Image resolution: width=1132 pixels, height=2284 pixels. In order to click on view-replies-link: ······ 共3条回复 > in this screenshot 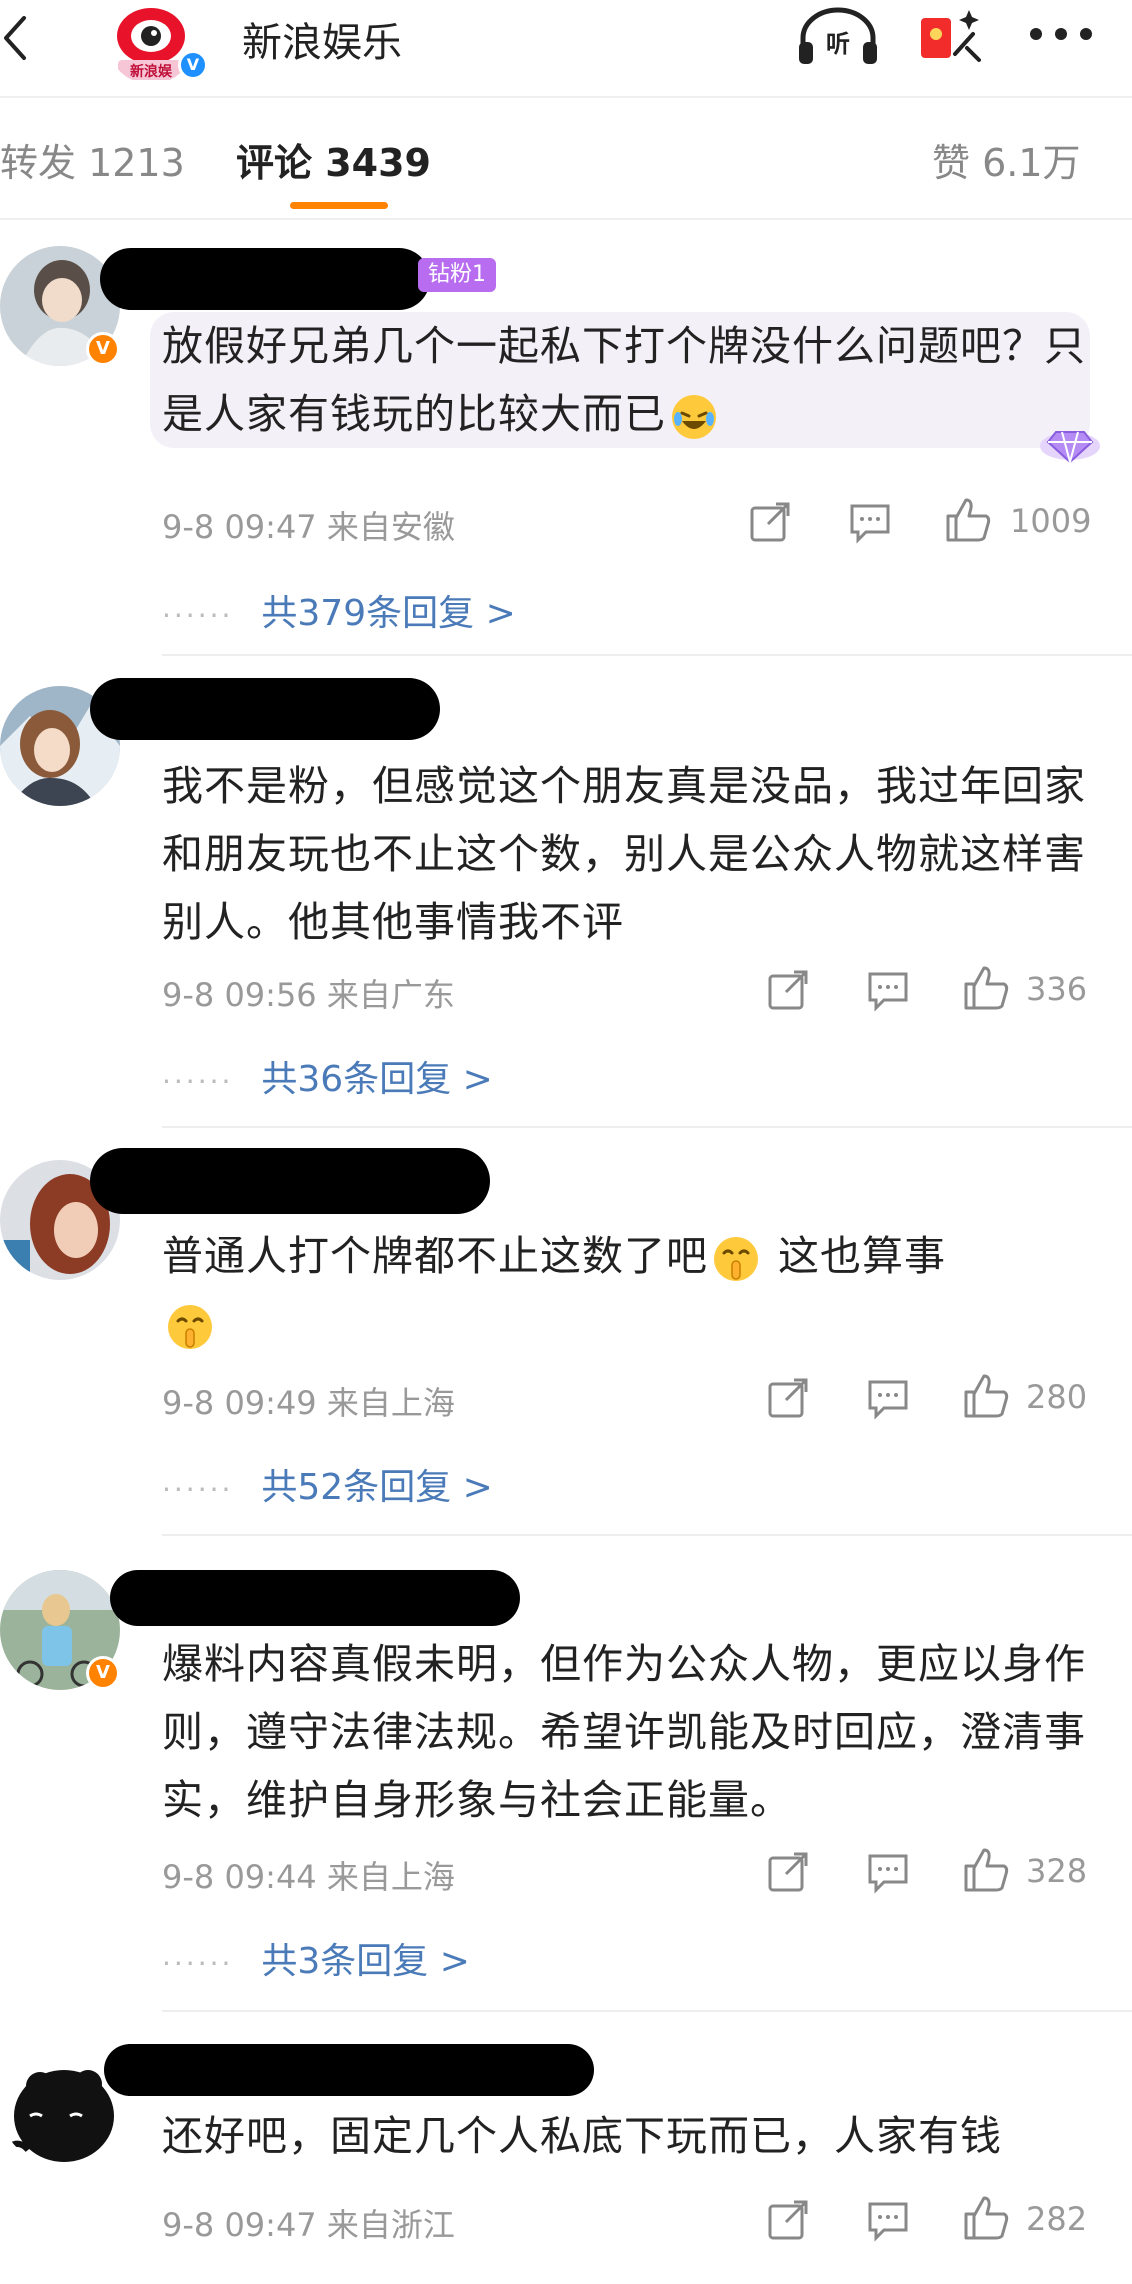, I will do `click(316, 1958)`.